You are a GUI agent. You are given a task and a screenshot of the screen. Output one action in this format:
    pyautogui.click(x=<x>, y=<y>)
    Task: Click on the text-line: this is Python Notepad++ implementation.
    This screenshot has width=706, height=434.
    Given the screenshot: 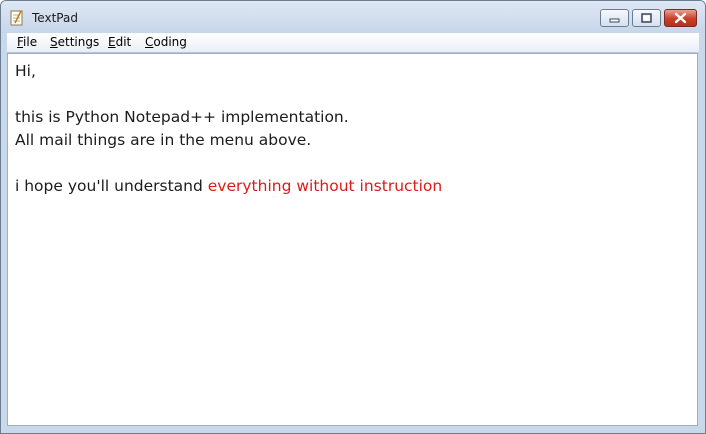 What is the action you would take?
    pyautogui.click(x=182, y=117)
    